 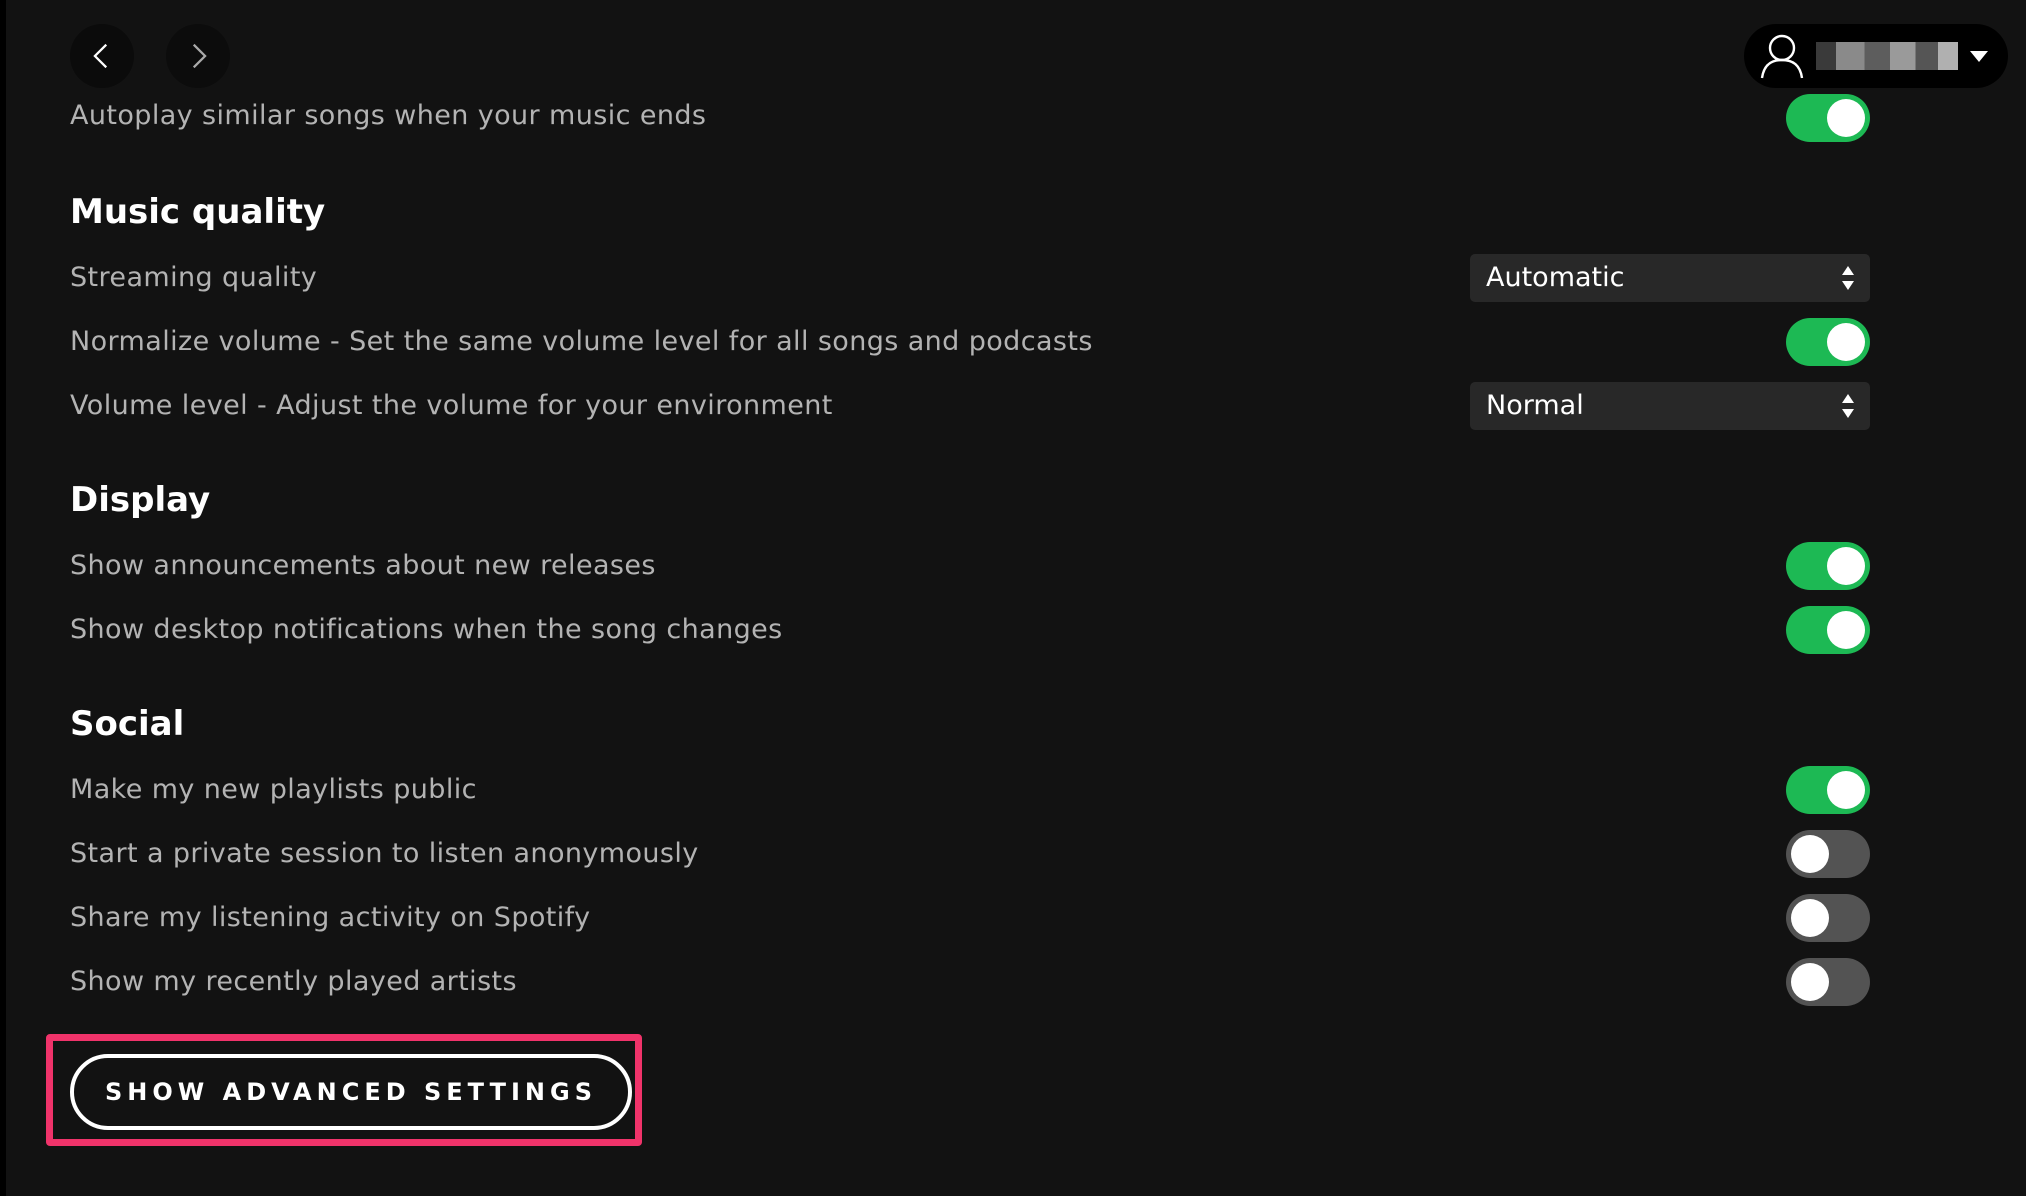 I want to click on section-title-display: Display, so click(x=140, y=500).